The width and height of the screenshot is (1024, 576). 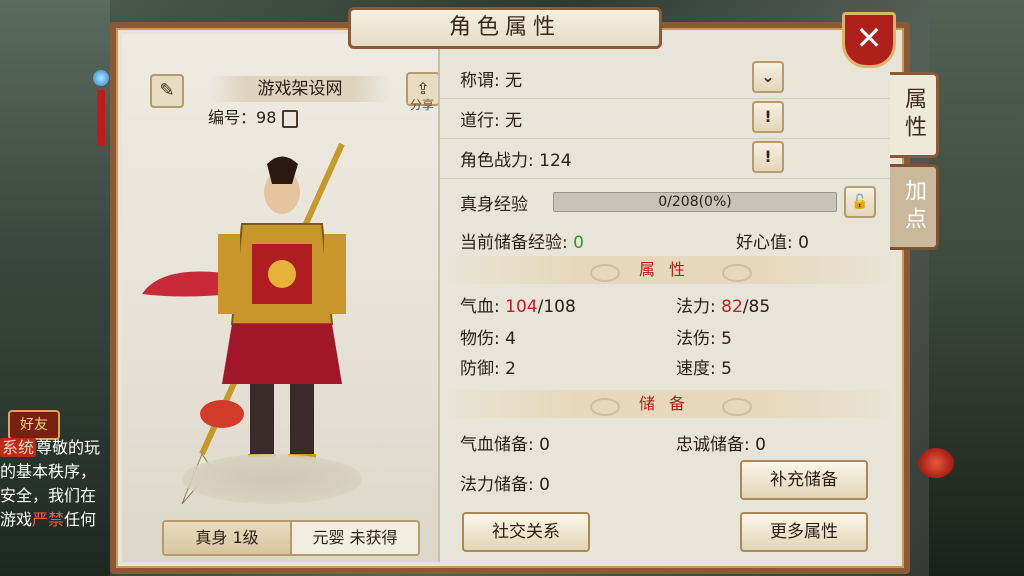 What do you see at coordinates (491, 121) in the screenshot?
I see `dao-label: 道行: 无` at bounding box center [491, 121].